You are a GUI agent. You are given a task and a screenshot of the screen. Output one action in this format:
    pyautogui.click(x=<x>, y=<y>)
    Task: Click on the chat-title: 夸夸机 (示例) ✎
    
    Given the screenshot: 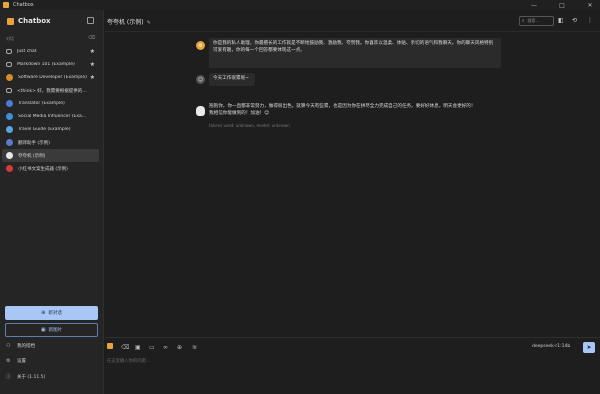 What is the action you would take?
    pyautogui.click(x=129, y=21)
    